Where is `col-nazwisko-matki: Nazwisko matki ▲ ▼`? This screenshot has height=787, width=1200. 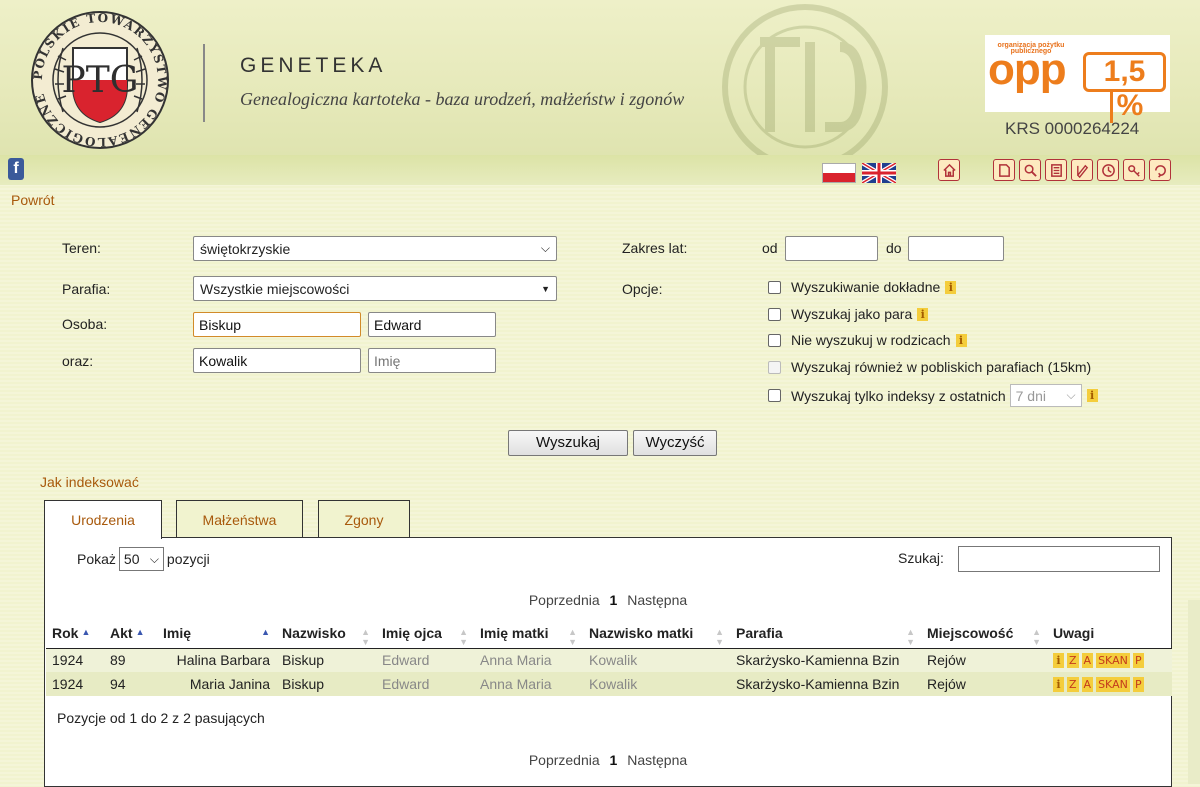 col-nazwisko-matki: Nazwisko matki ▲ ▼ is located at coordinates (656, 633).